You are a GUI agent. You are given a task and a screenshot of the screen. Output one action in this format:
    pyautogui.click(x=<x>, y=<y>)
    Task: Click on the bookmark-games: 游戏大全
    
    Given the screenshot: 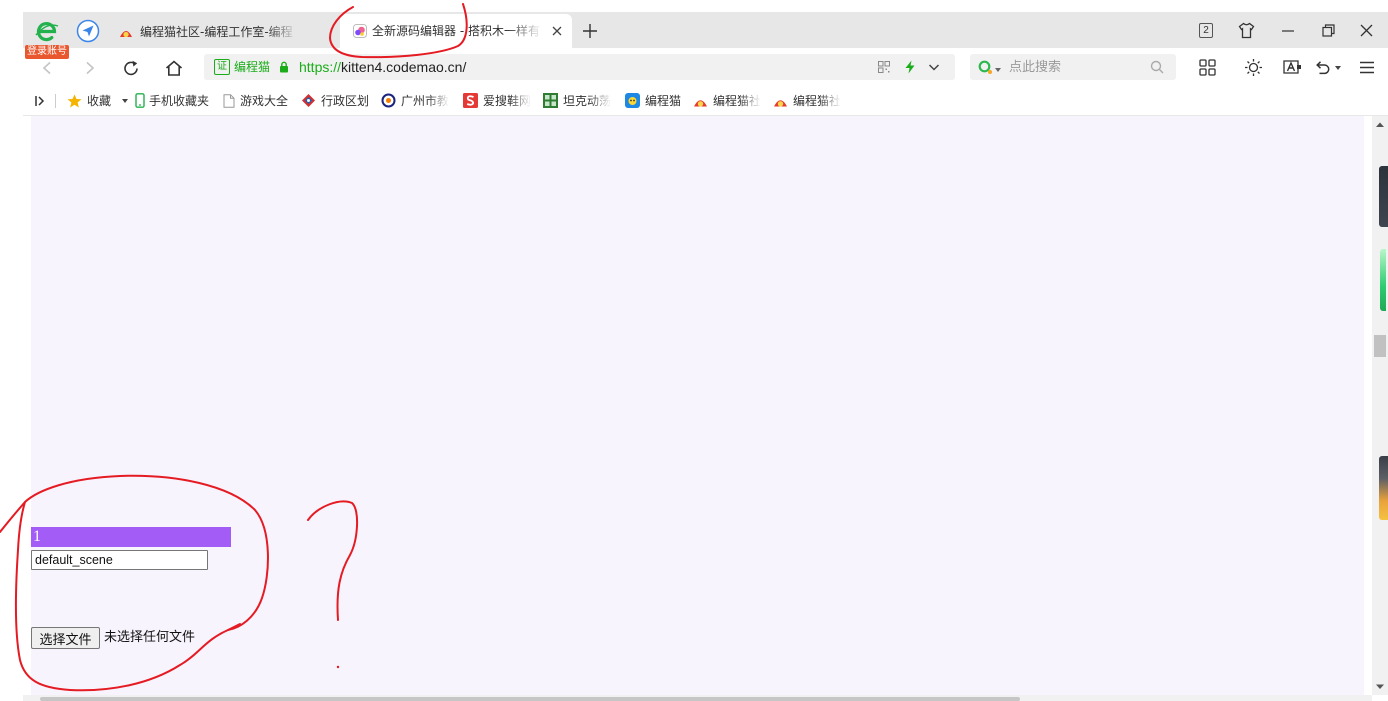 What is the action you would take?
    pyautogui.click(x=255, y=100)
    